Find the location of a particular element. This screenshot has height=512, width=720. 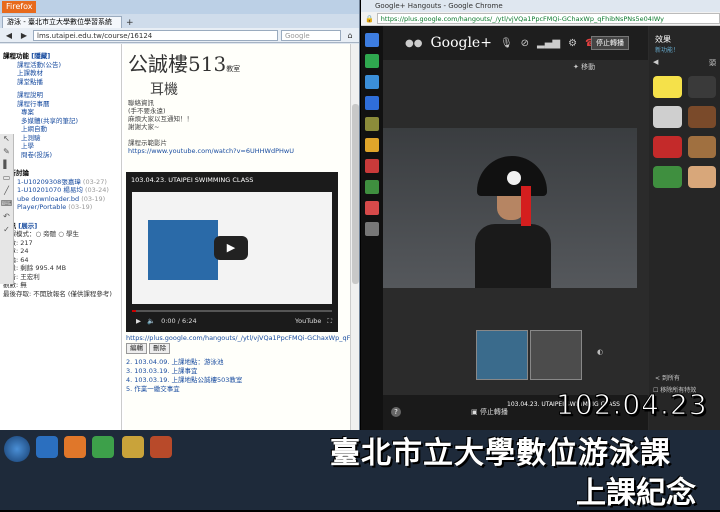

effect-glasses is located at coordinates (701, 87).